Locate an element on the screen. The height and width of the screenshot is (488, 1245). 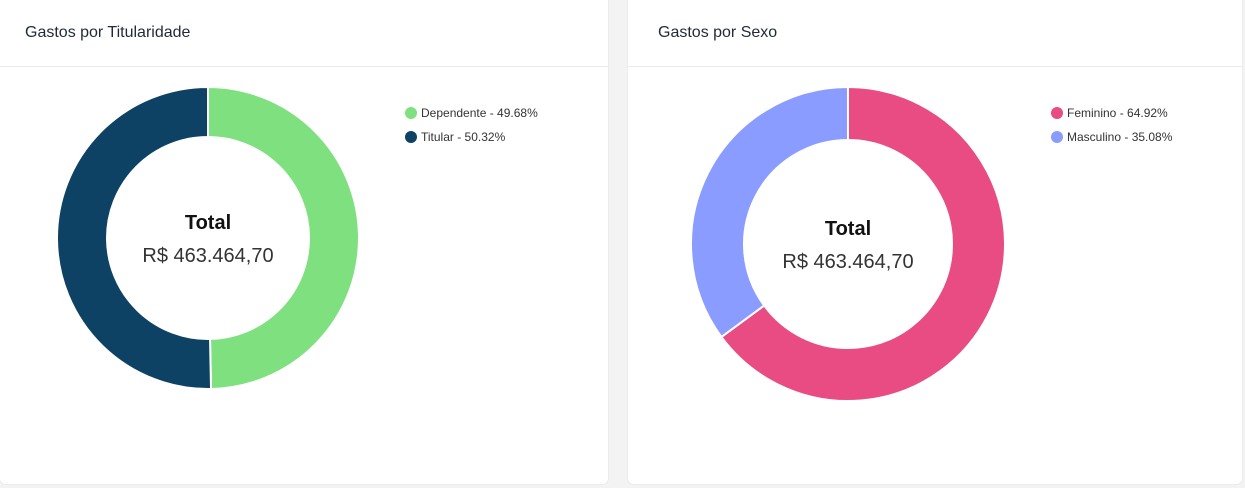
legend-label: Masculino - 35.08% is located at coordinates (1120, 137).